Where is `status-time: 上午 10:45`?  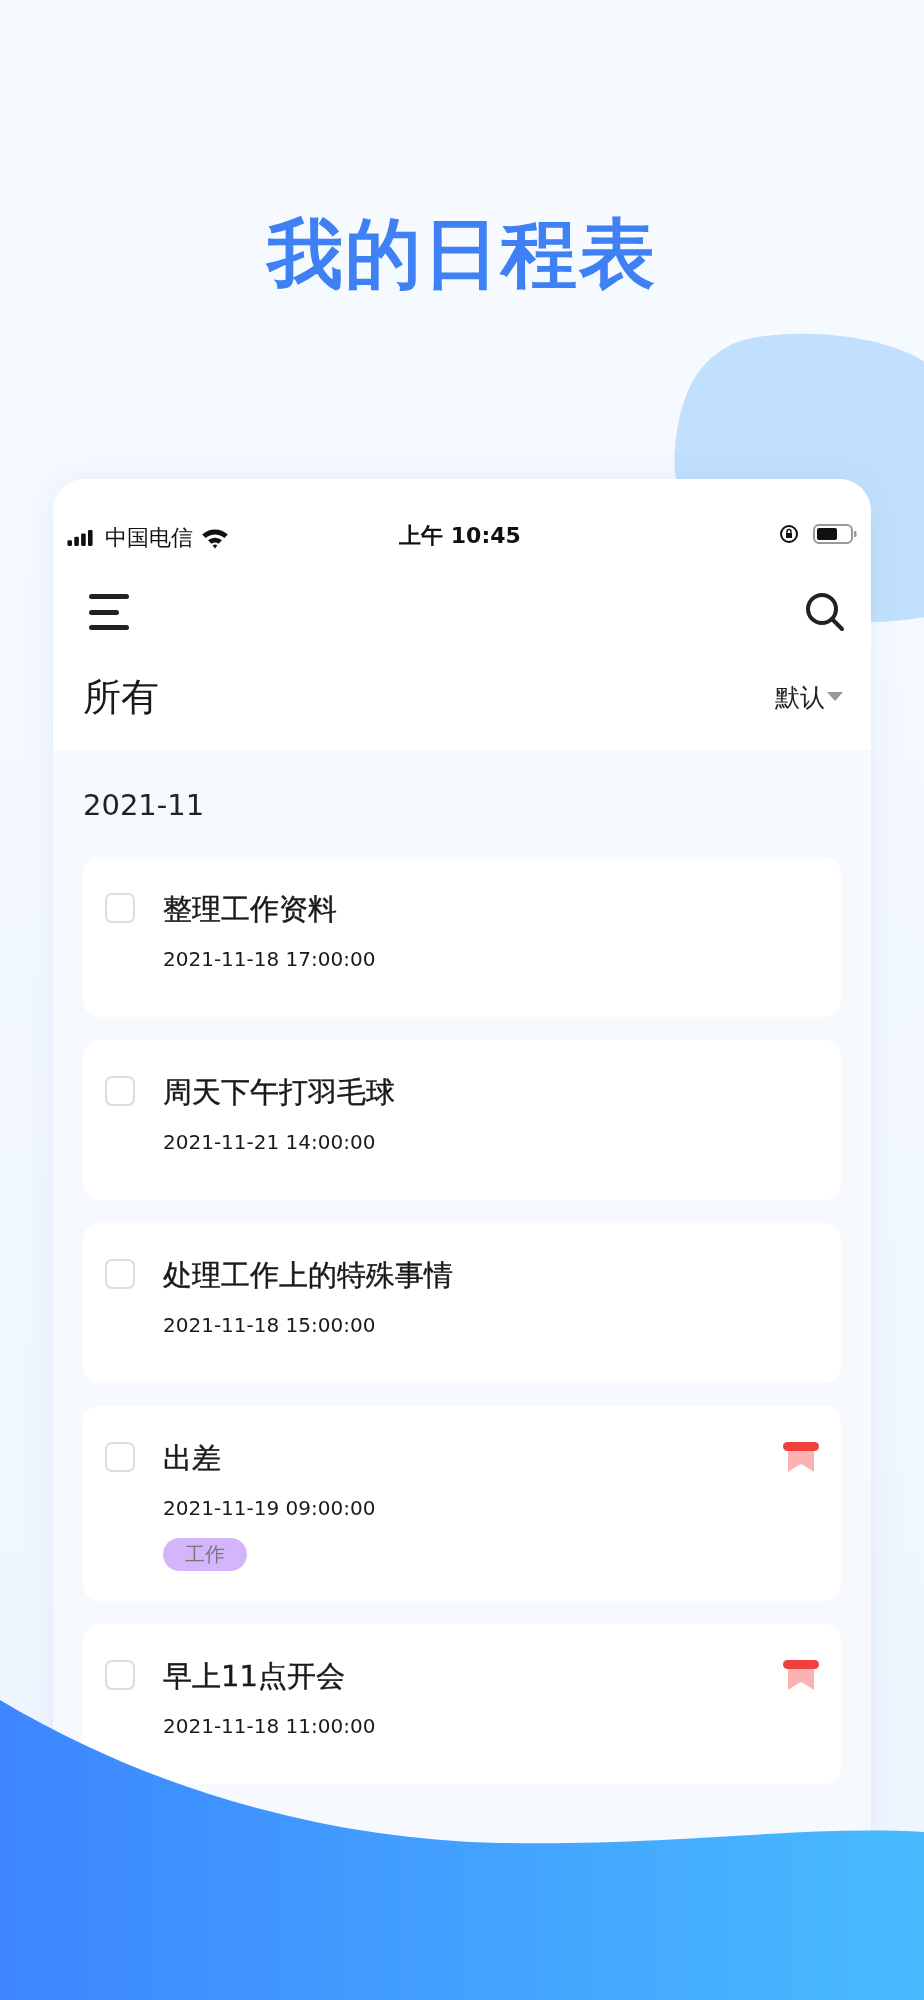 status-time: 上午 10:45 is located at coordinates (460, 536).